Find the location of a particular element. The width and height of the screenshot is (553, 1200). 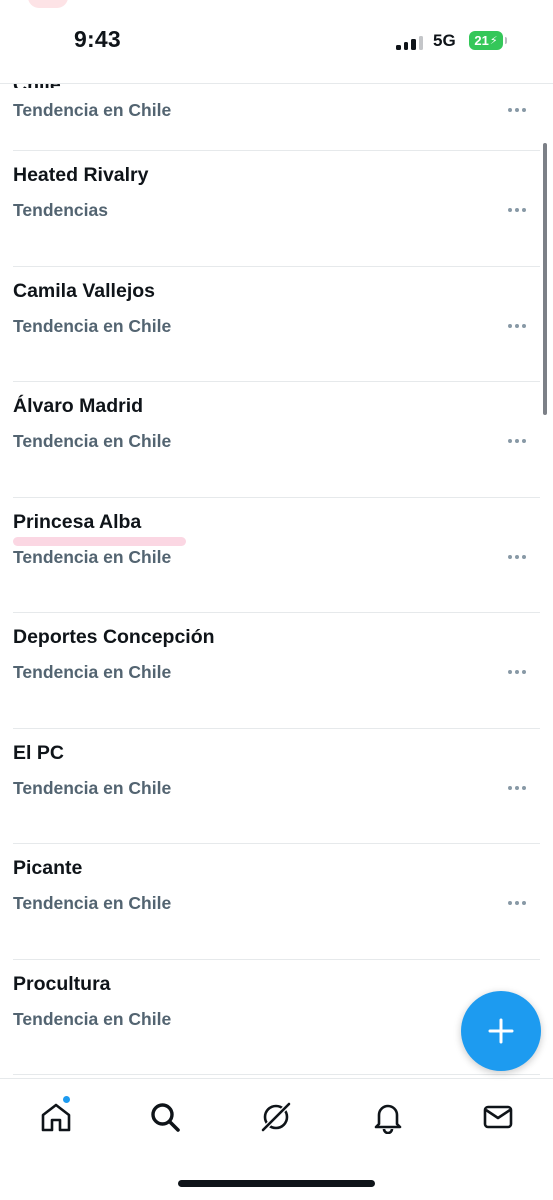

battery-level: 21 is located at coordinates (481, 40).